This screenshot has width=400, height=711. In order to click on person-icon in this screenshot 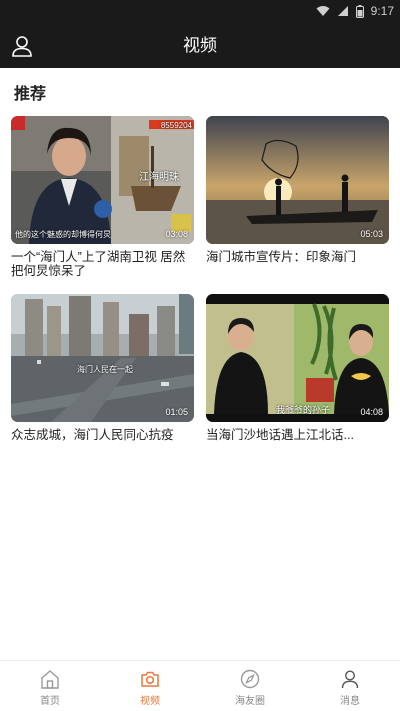, I will do `click(350, 679)`.